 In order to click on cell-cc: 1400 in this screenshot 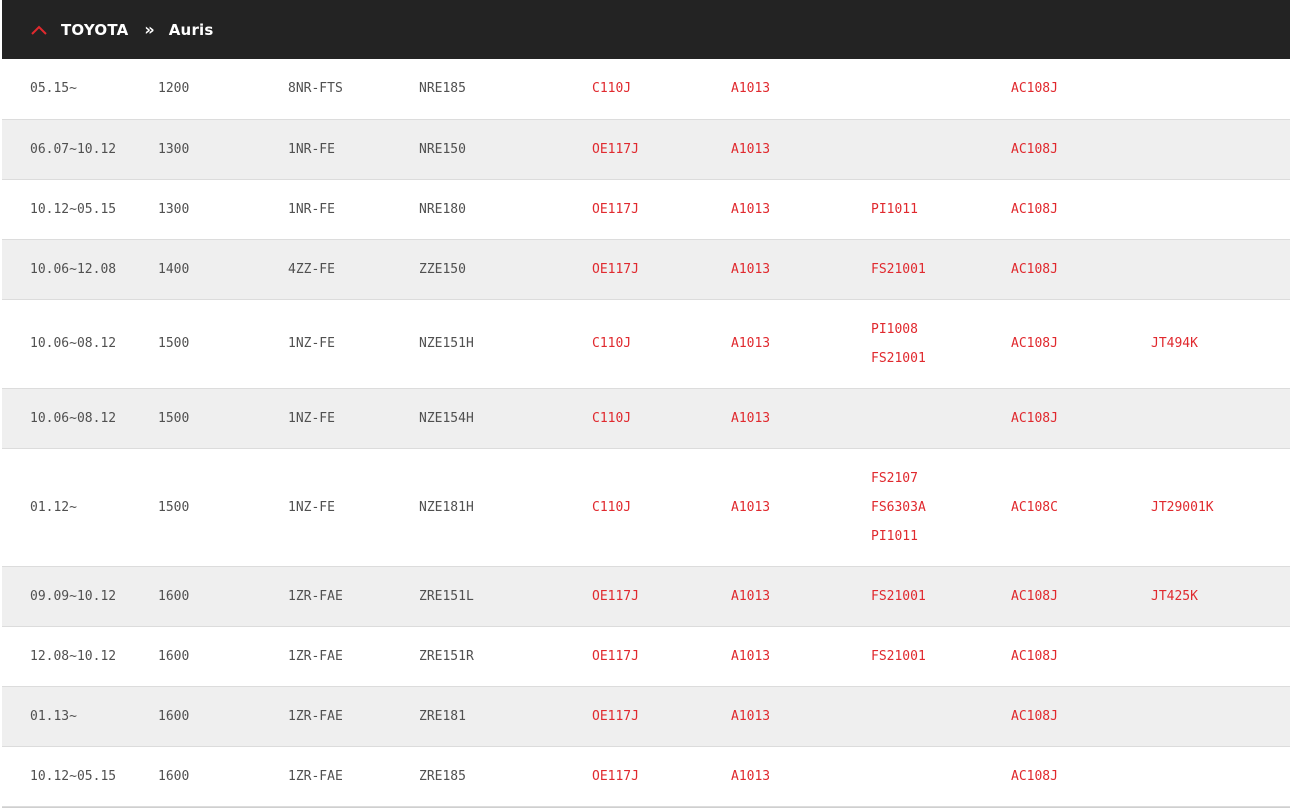, I will do `click(223, 269)`.